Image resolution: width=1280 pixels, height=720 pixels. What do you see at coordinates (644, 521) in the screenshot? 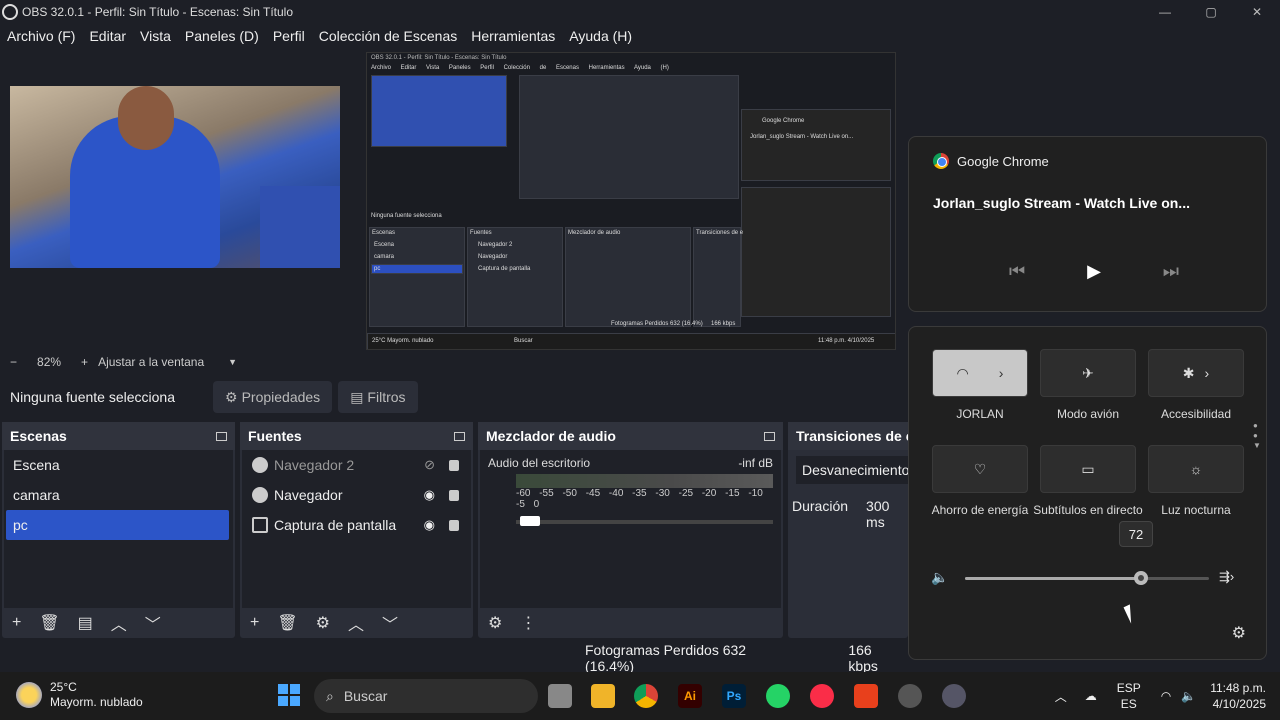
I see `volume-fader` at bounding box center [644, 521].